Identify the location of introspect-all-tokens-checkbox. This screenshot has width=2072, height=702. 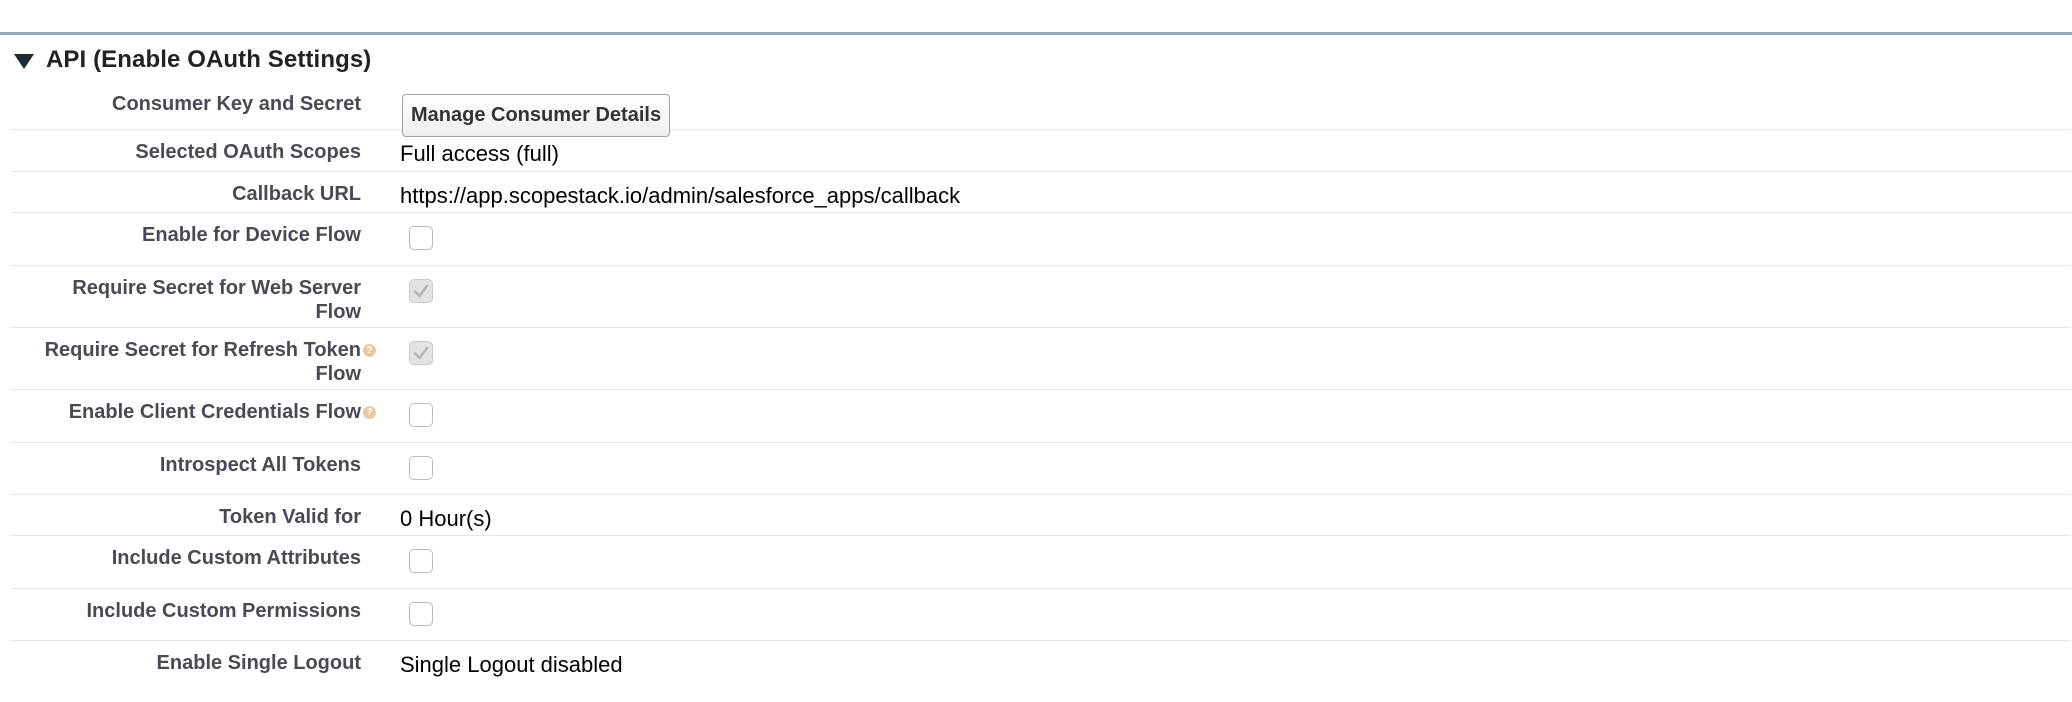
(421, 468).